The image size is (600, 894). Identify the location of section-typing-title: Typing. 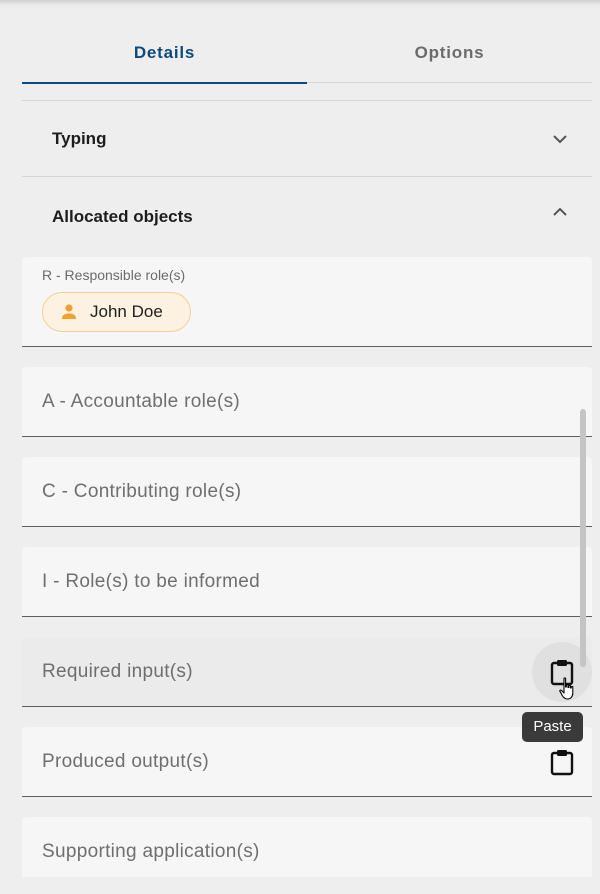
(79, 138).